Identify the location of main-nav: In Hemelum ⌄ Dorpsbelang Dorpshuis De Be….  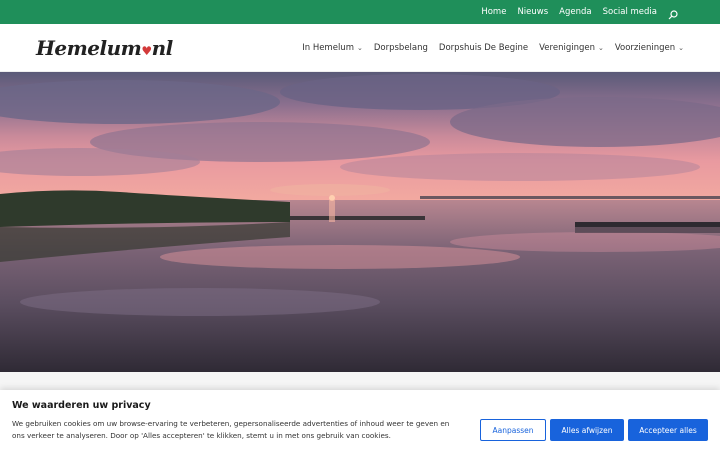
(493, 48).